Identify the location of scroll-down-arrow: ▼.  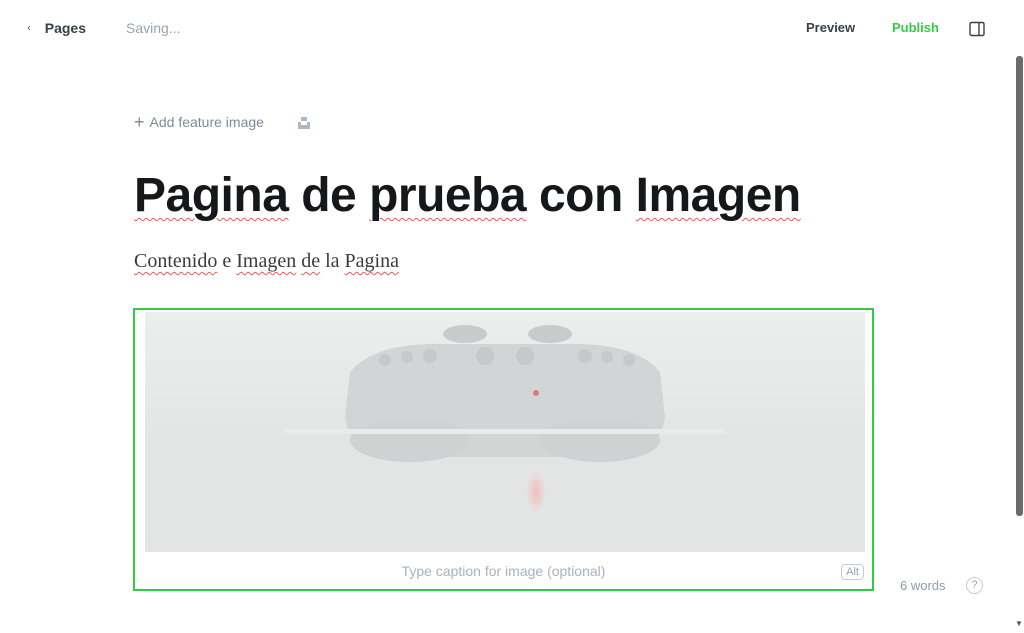
(1019, 623).